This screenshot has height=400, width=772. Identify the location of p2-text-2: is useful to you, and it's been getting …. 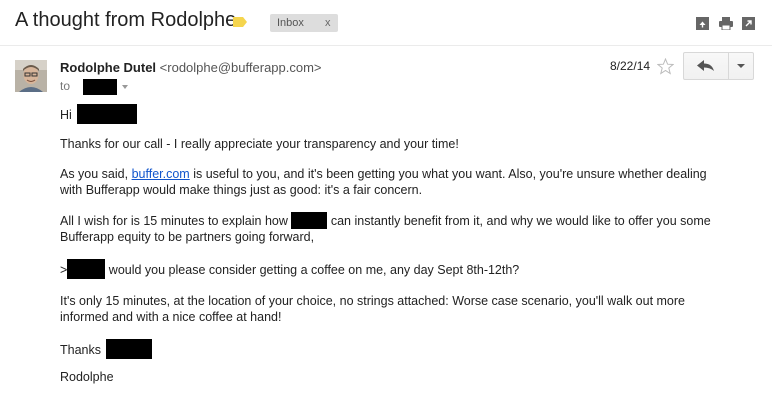
(448, 174).